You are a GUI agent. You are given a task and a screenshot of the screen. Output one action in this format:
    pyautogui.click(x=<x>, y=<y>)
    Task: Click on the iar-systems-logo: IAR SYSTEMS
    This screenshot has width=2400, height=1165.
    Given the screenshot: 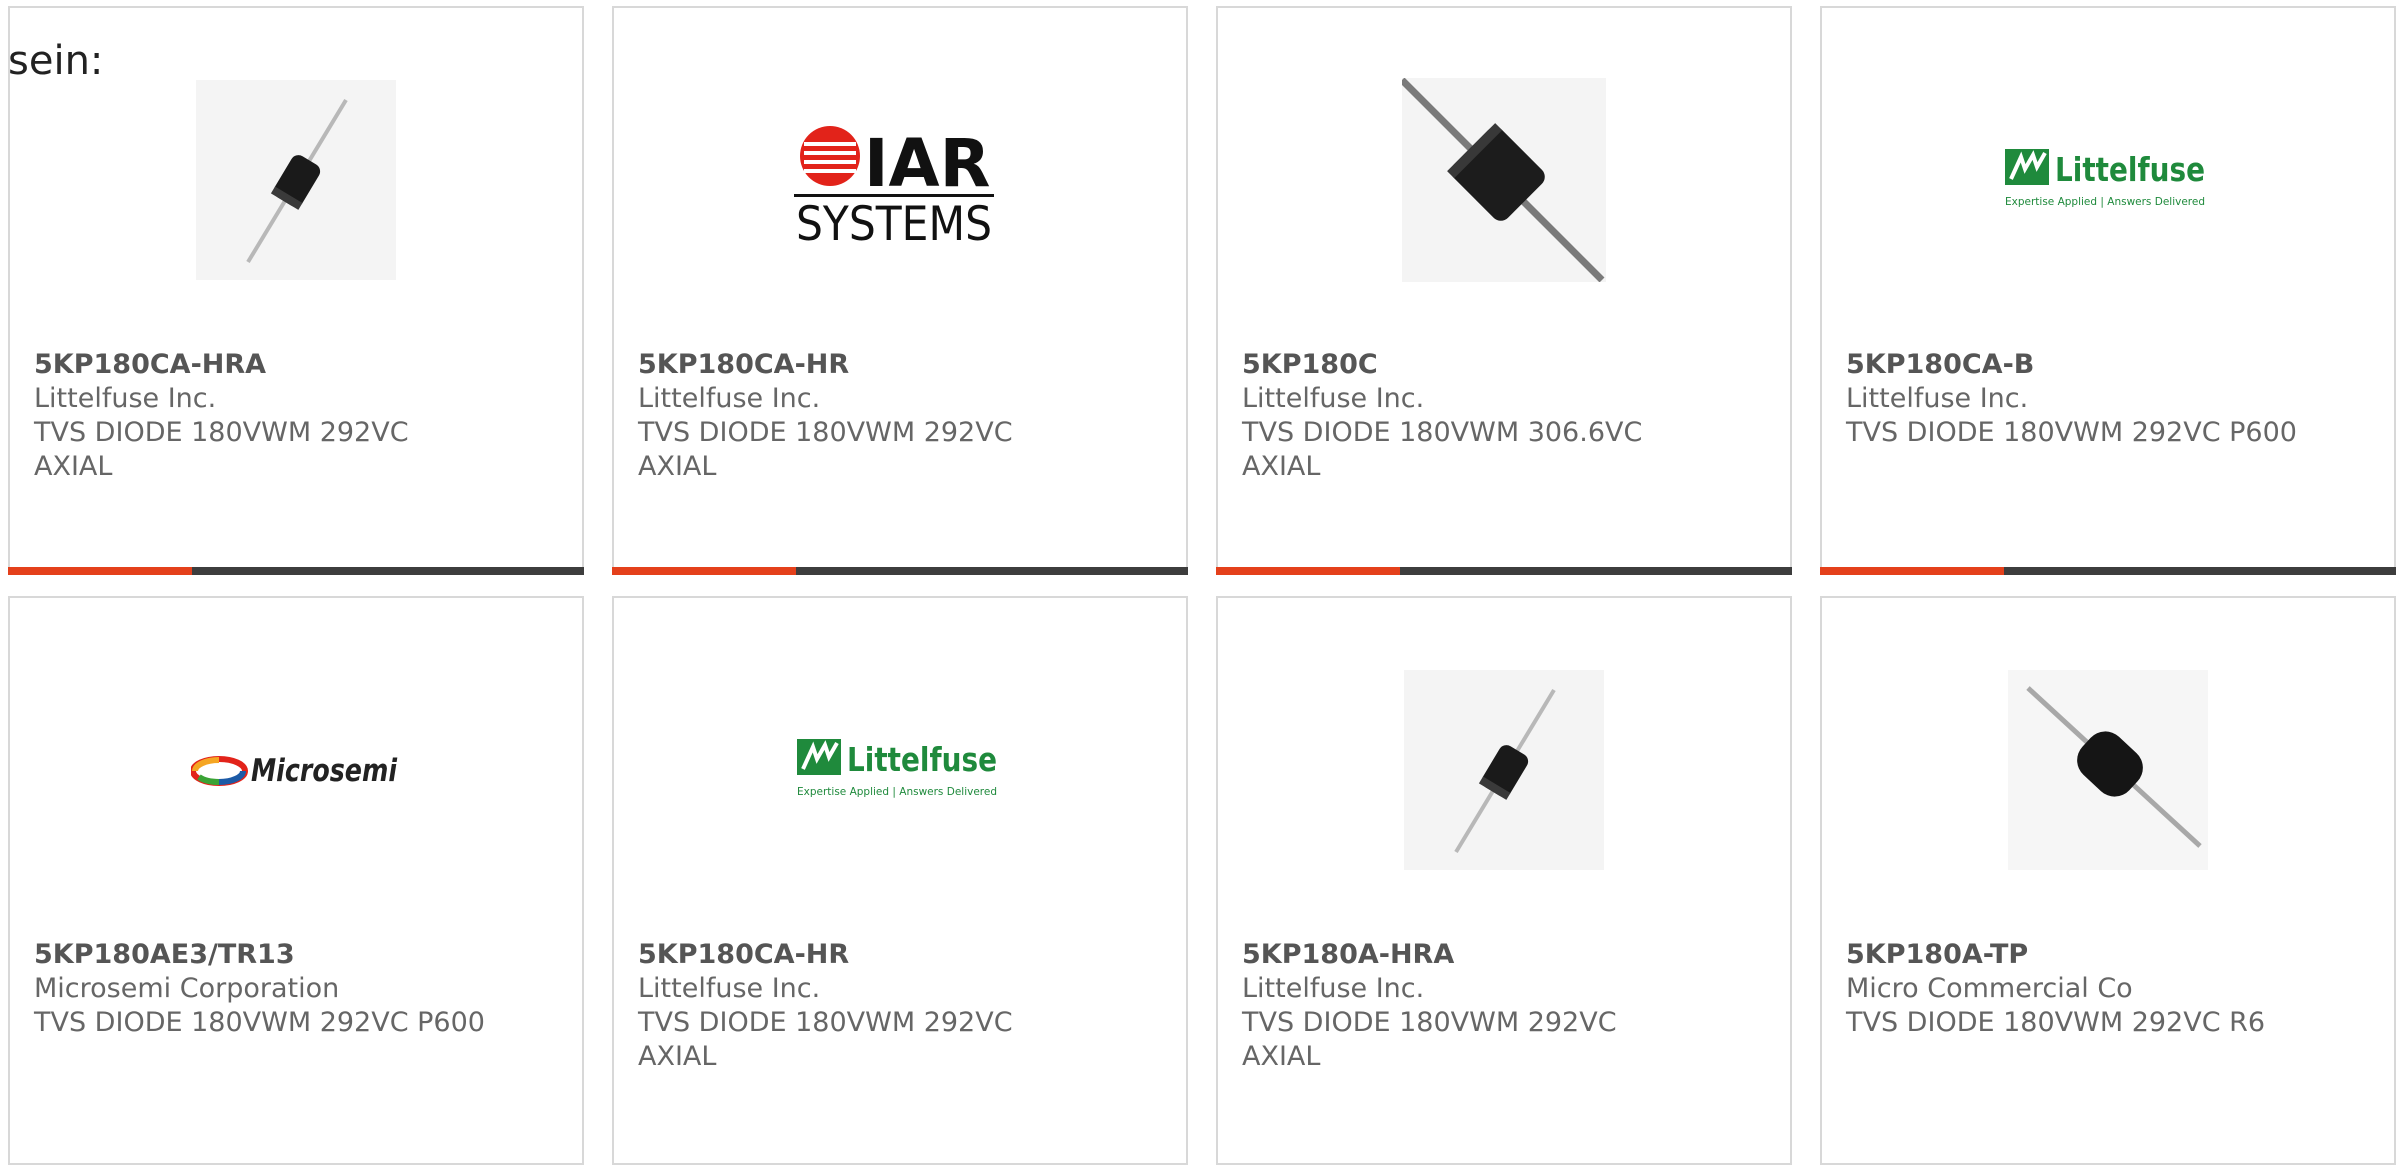 What is the action you would take?
    pyautogui.click(x=894, y=187)
    